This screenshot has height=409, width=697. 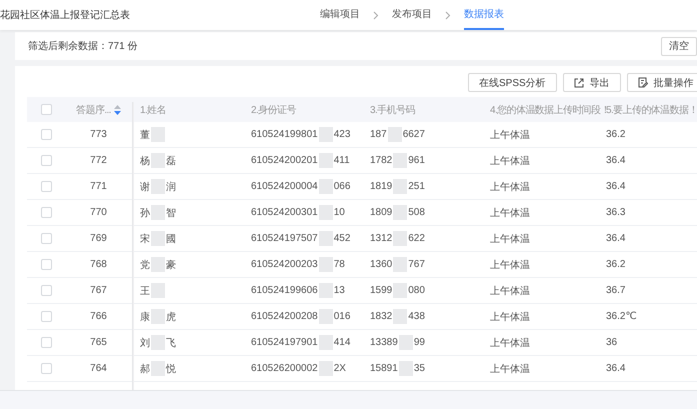 What do you see at coordinates (484, 15) in the screenshot?
I see `step-tab: 数据报表` at bounding box center [484, 15].